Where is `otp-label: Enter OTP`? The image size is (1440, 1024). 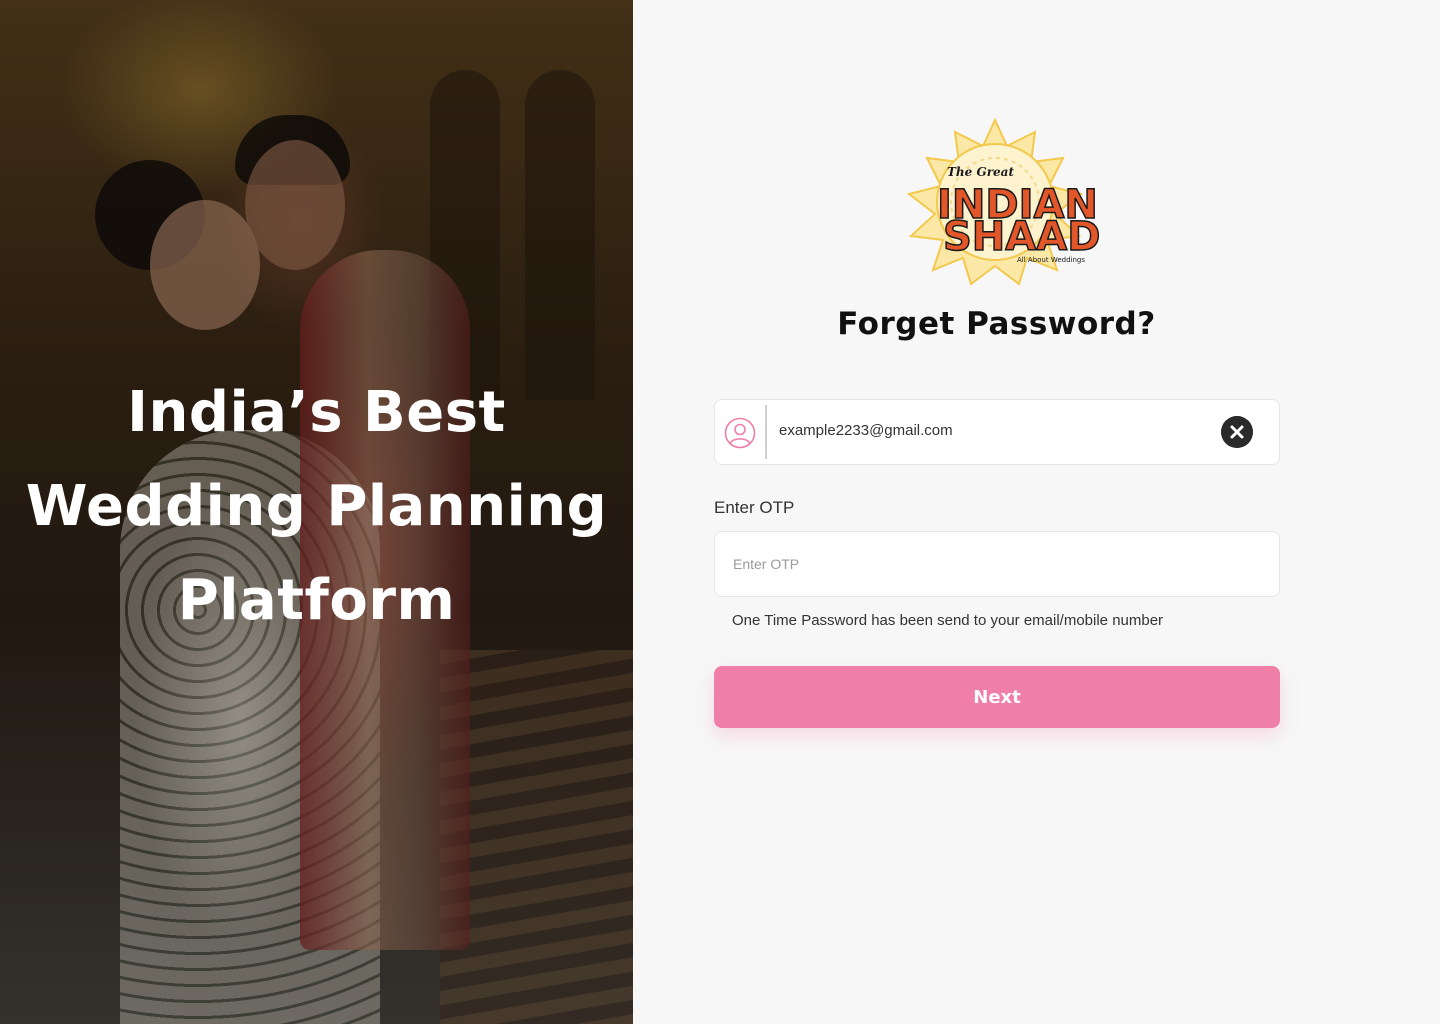 otp-label: Enter OTP is located at coordinates (754, 507).